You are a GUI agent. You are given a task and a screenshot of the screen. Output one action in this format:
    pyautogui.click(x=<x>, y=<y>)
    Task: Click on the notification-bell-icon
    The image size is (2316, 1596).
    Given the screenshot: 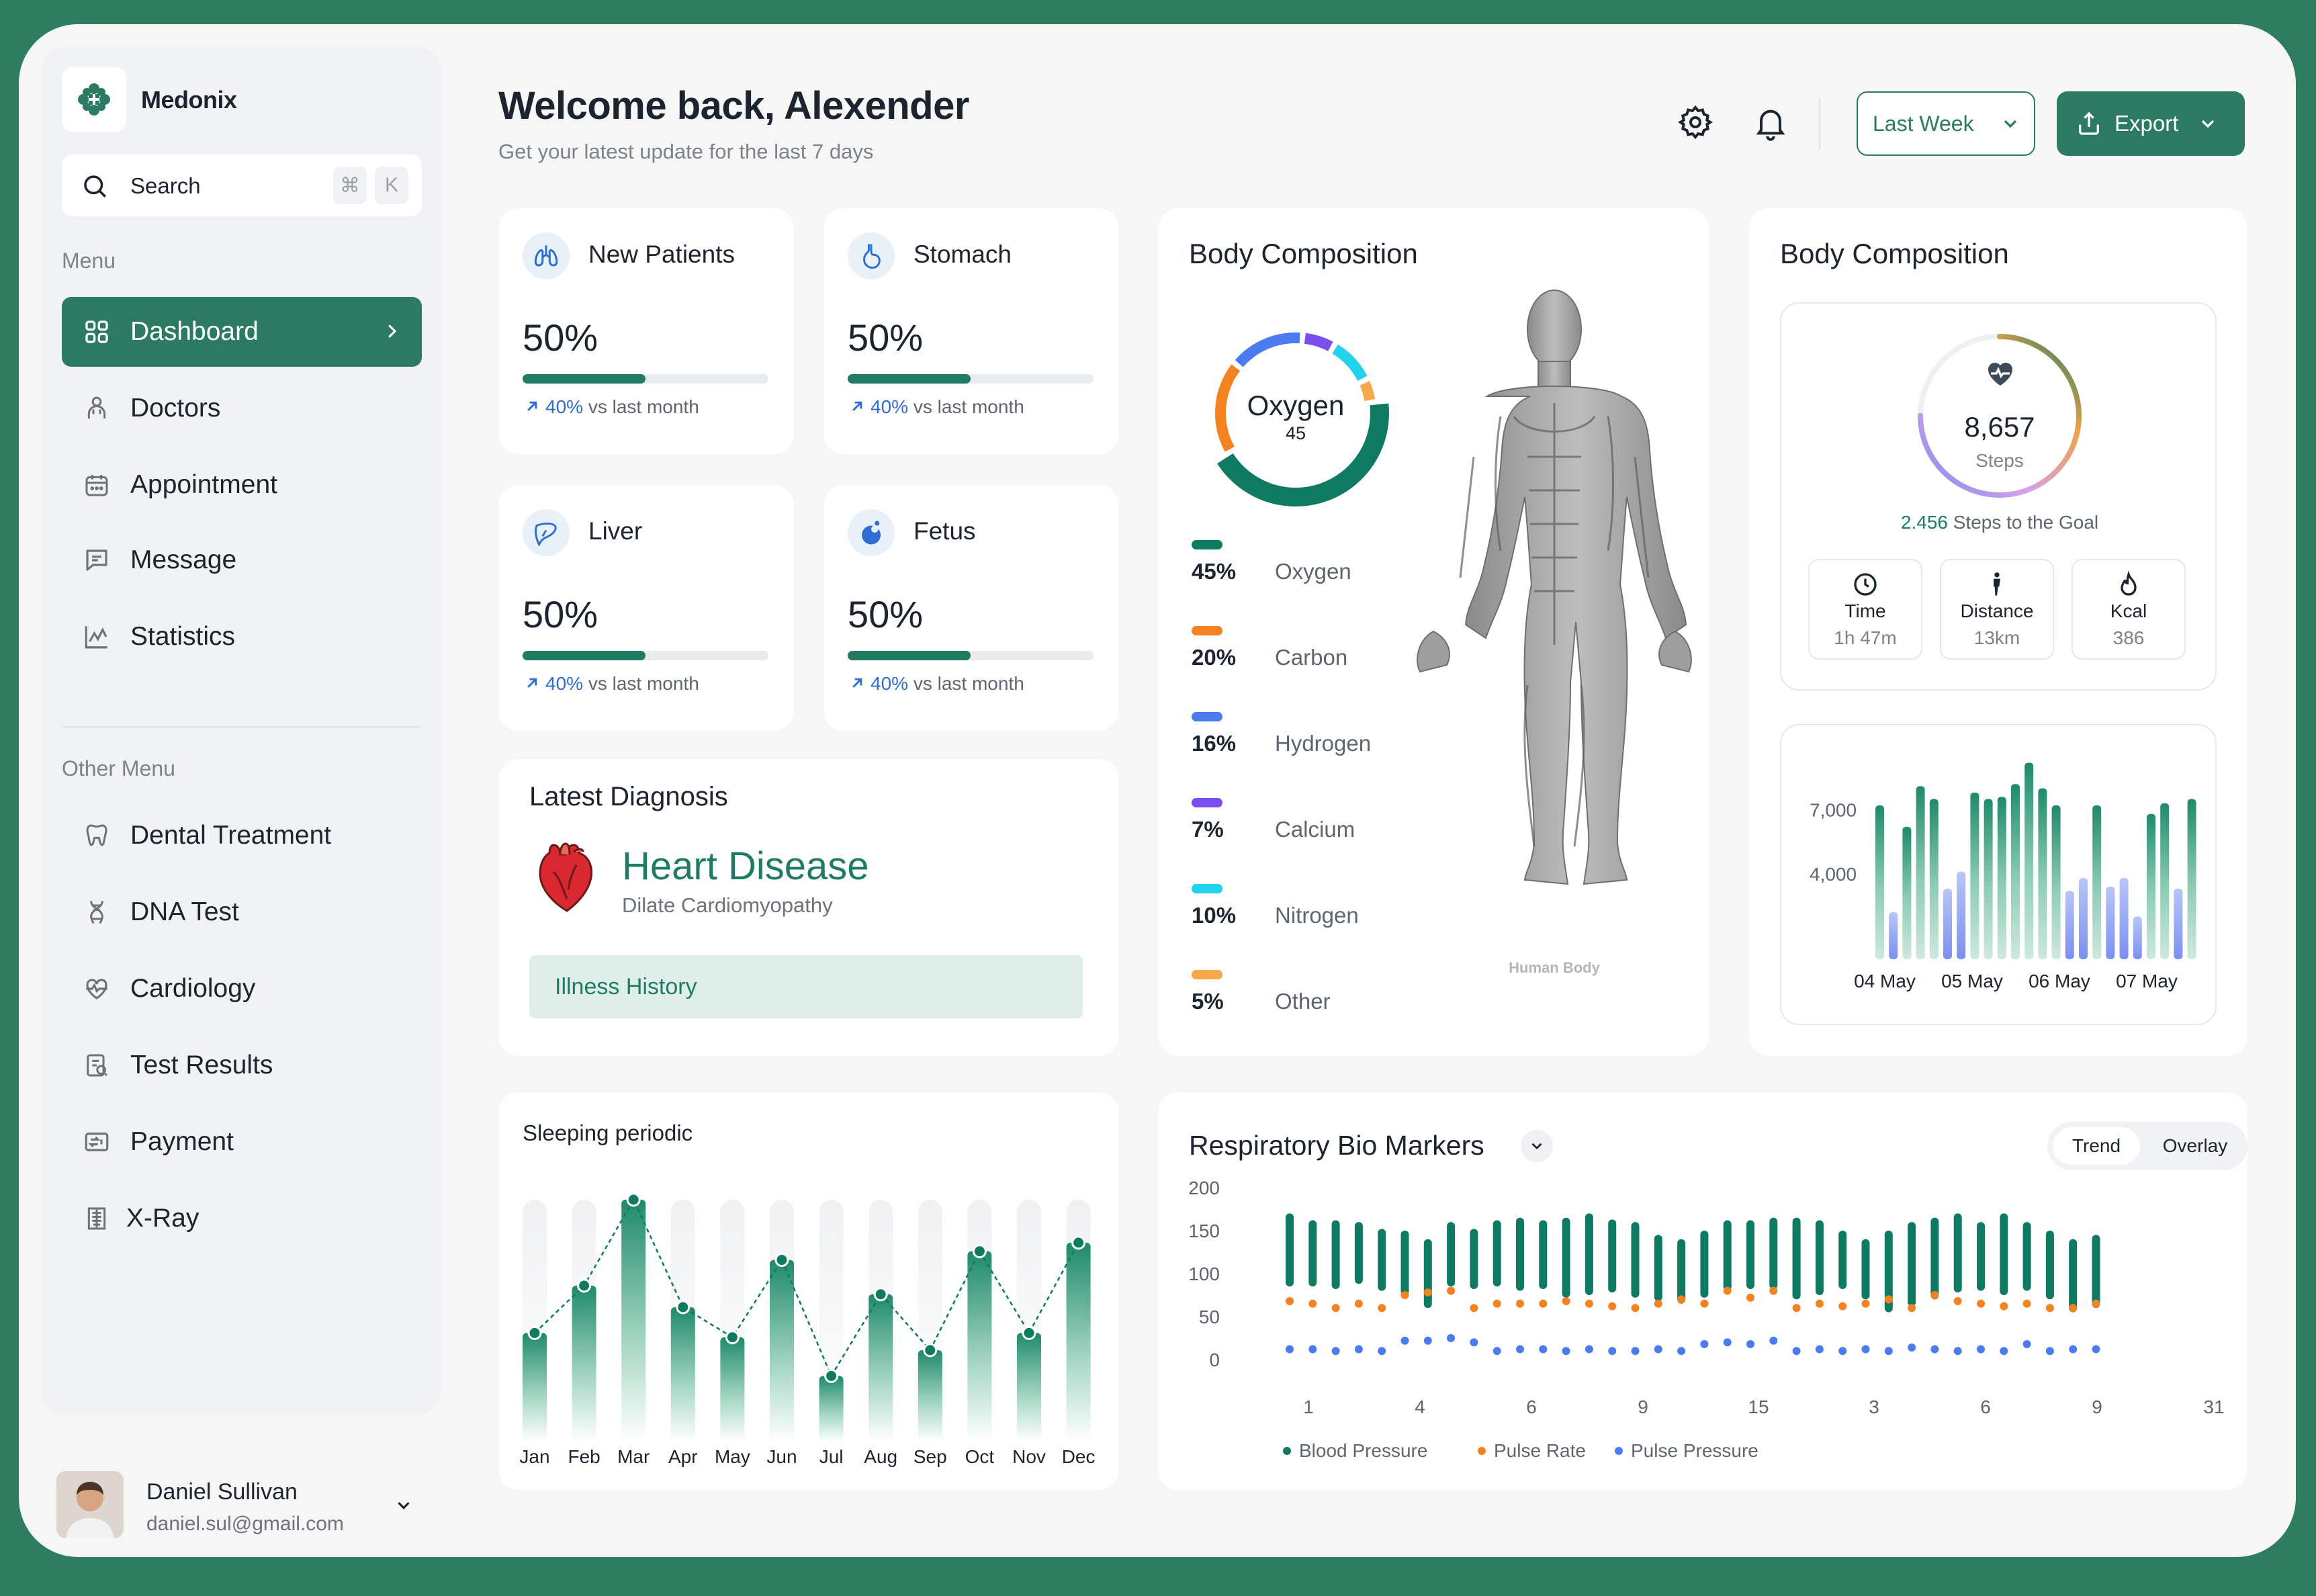 What is the action you would take?
    pyautogui.click(x=1771, y=122)
    